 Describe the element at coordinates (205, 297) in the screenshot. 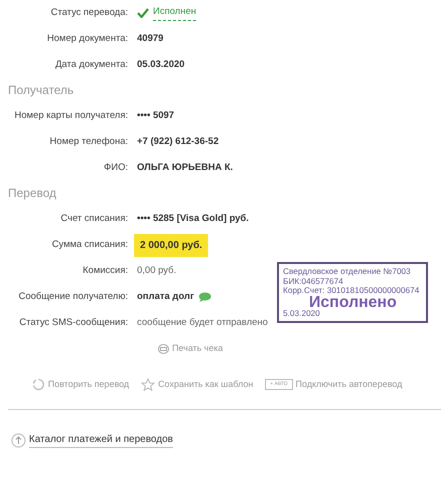

I see `speech-bubble-icon` at that location.